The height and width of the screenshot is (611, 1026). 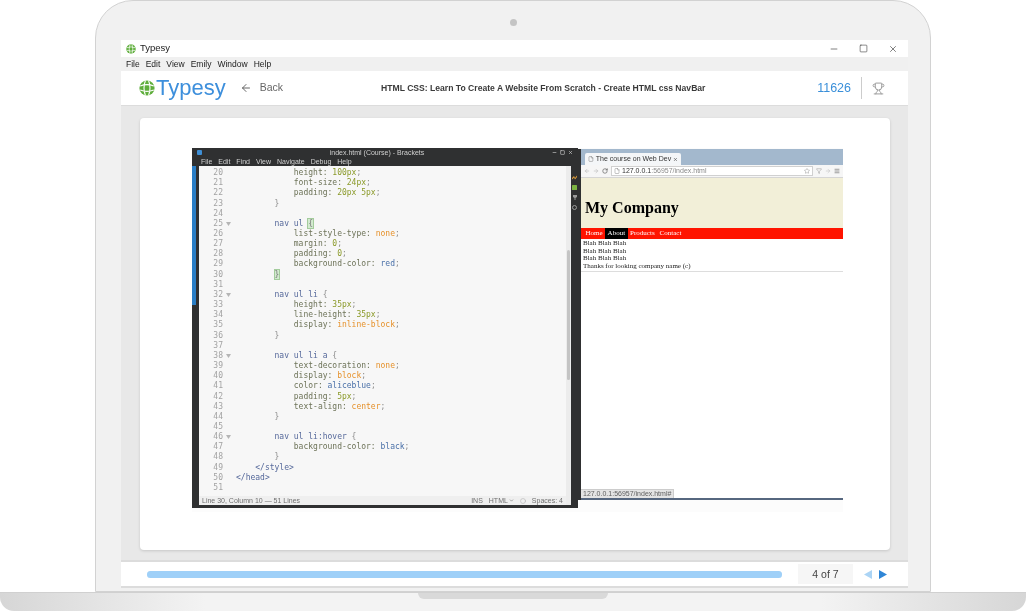 I want to click on line-number: 33, so click(x=217, y=305).